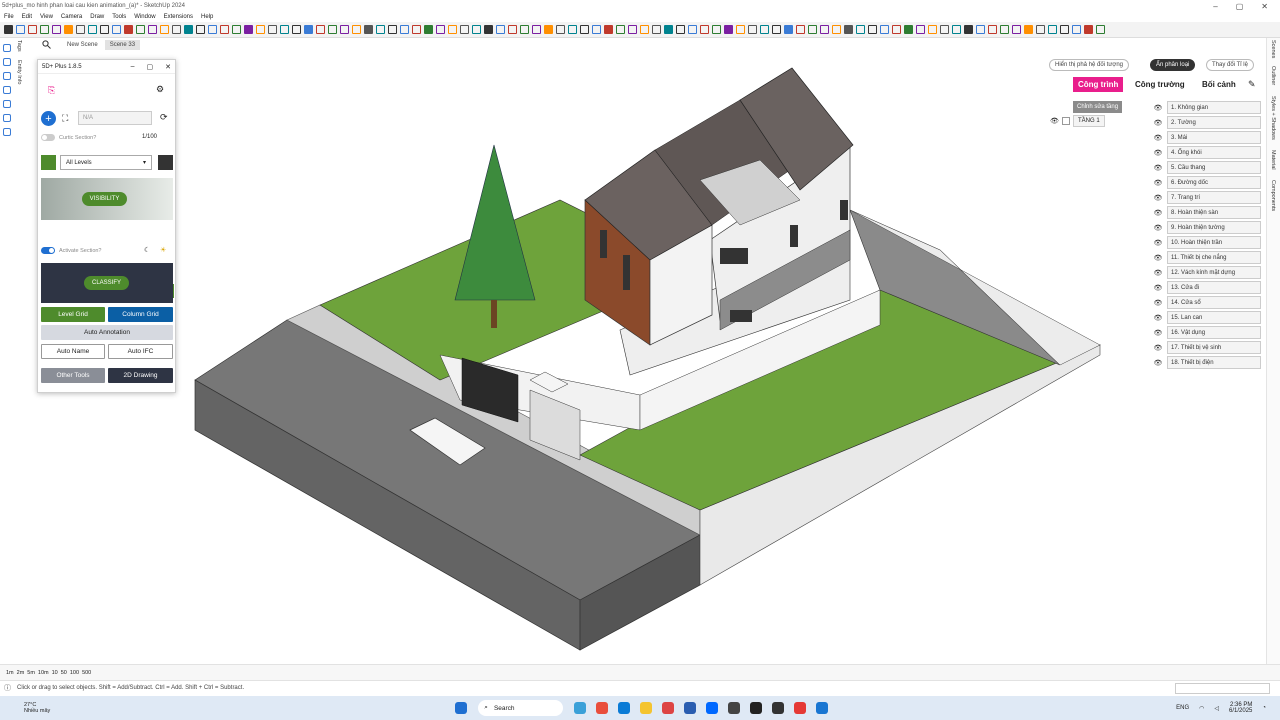  Describe the element at coordinates (1207, 362) in the screenshot. I see `layer-row: 👁 18. Thiết bị điện` at that location.